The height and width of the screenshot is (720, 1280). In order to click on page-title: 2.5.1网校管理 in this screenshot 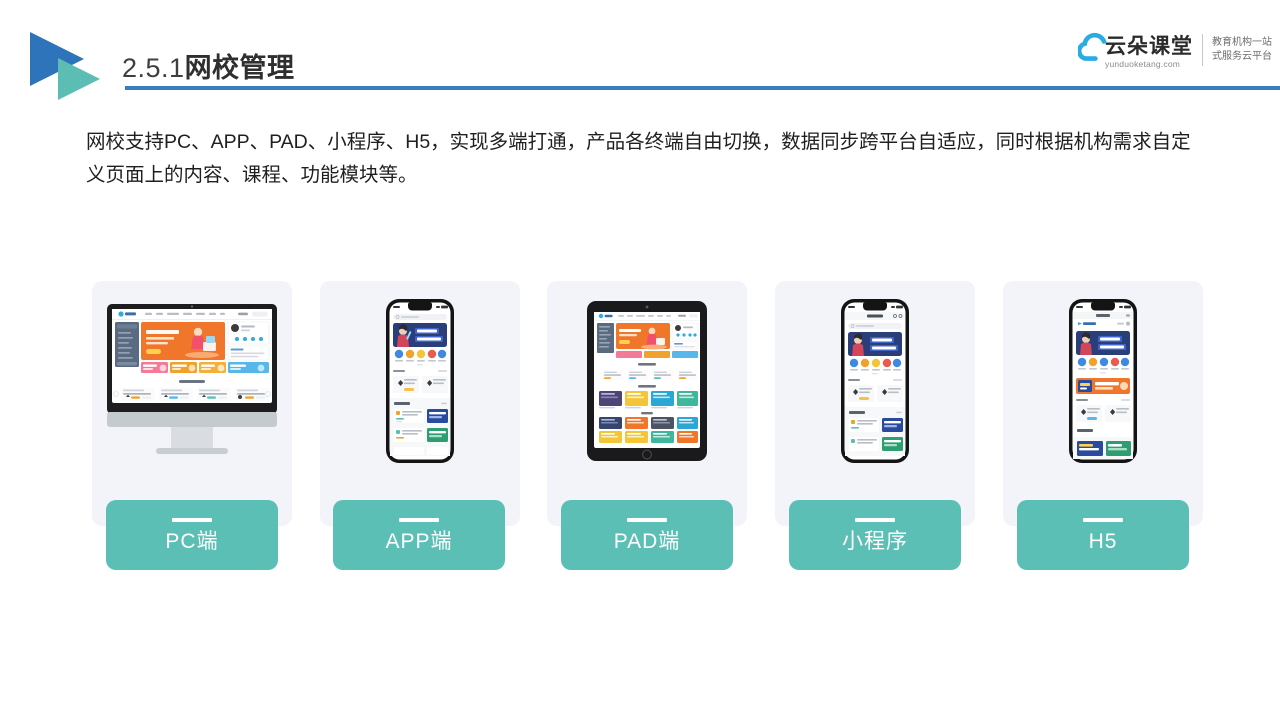, I will do `click(208, 65)`.